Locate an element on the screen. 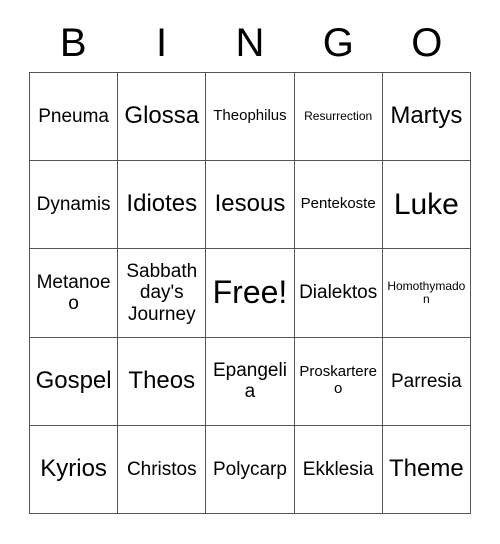 The width and height of the screenshot is (500, 544). bingo-cell: Pentekoste is located at coordinates (338, 205).